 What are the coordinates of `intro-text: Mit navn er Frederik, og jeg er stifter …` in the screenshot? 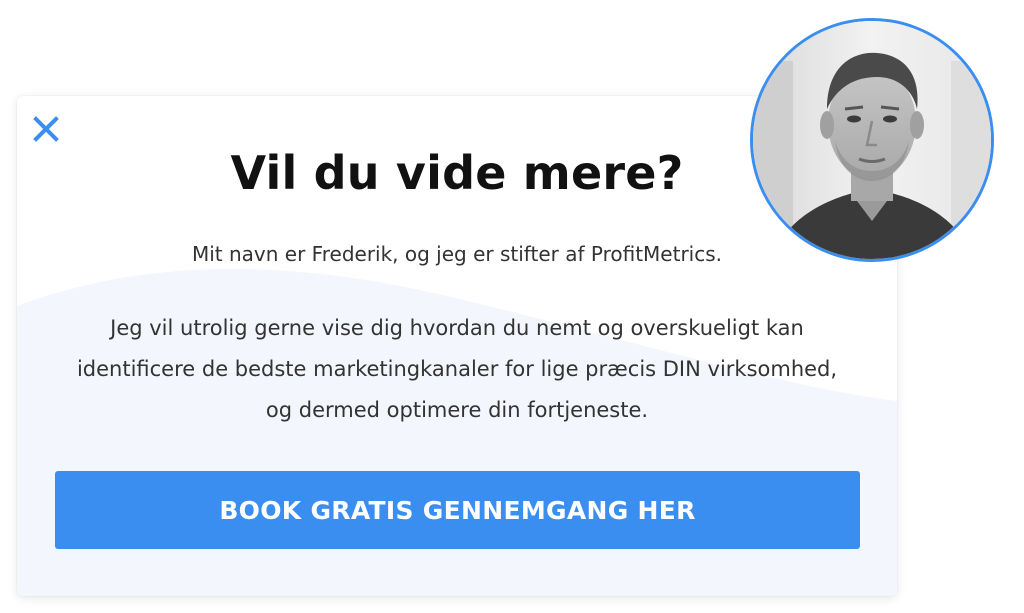 It's located at (456, 254).